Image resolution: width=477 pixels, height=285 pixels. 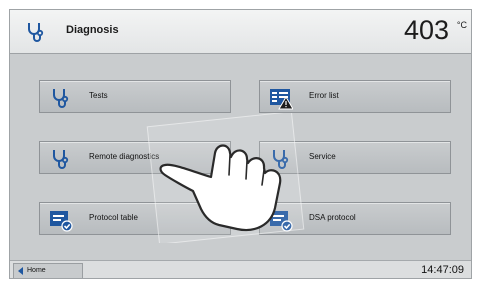 I want to click on error-list-warning-icon, so click(x=281, y=99).